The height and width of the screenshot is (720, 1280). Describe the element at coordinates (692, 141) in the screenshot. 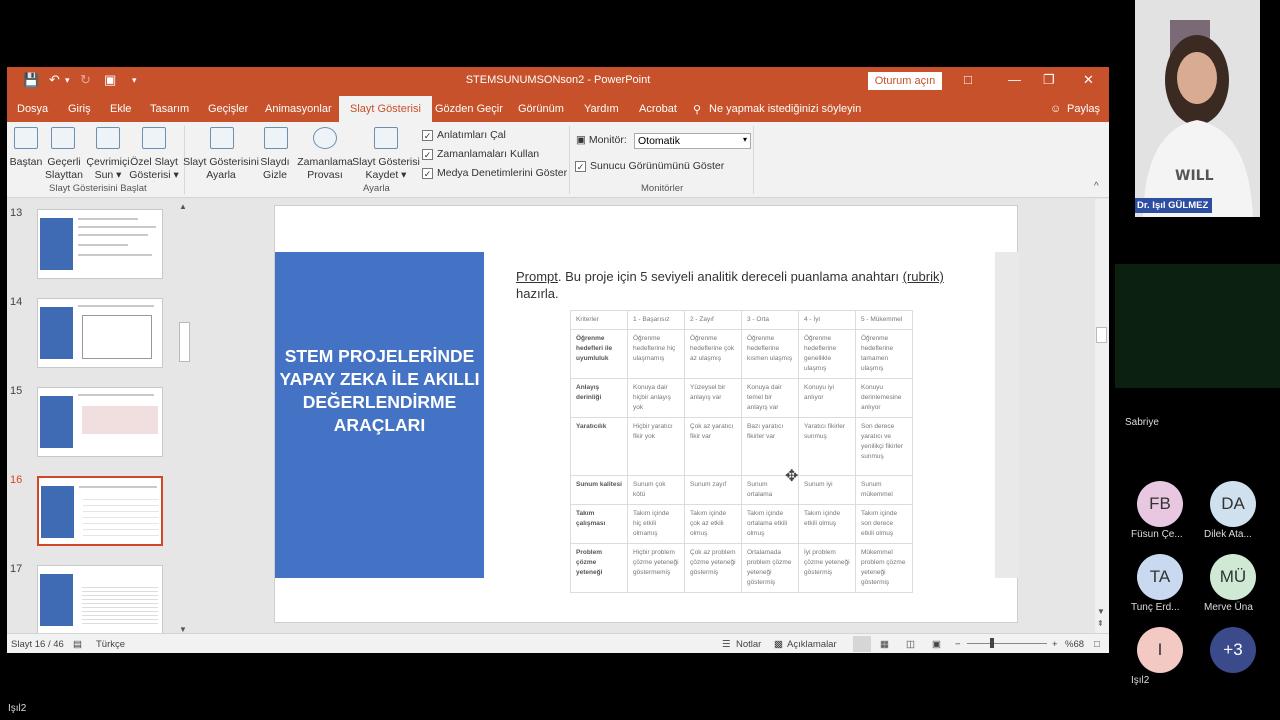

I see `monitor-select: Otomatik ▾` at that location.